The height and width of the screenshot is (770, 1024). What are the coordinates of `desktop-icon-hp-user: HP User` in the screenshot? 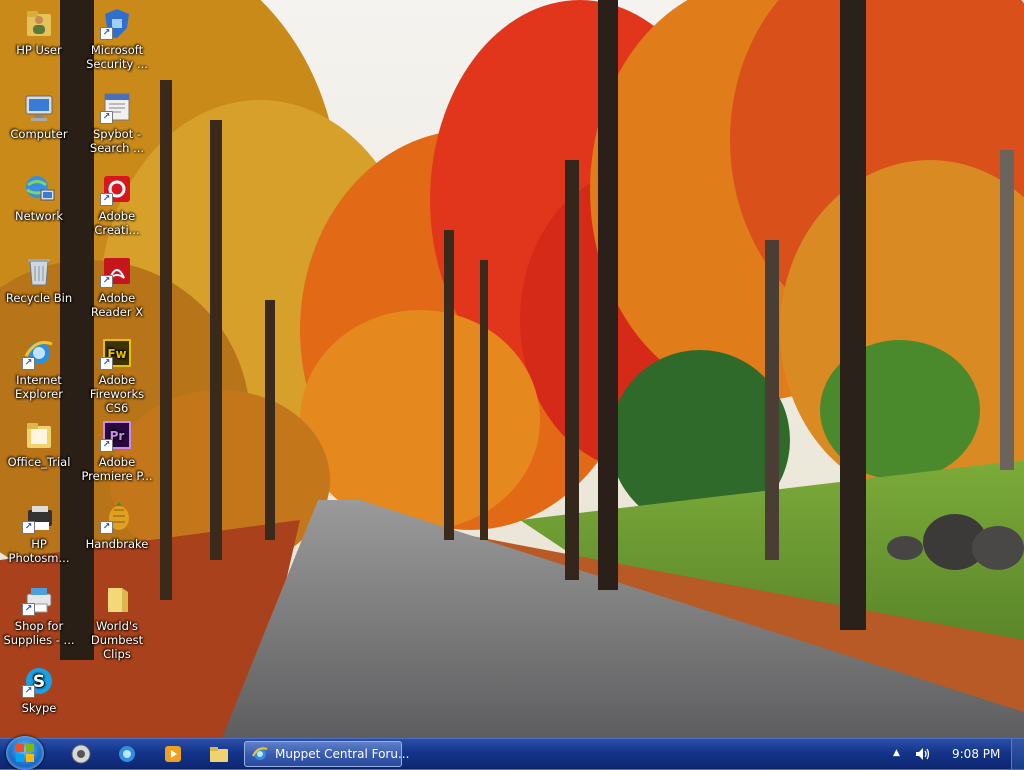 It's located at (39, 29).